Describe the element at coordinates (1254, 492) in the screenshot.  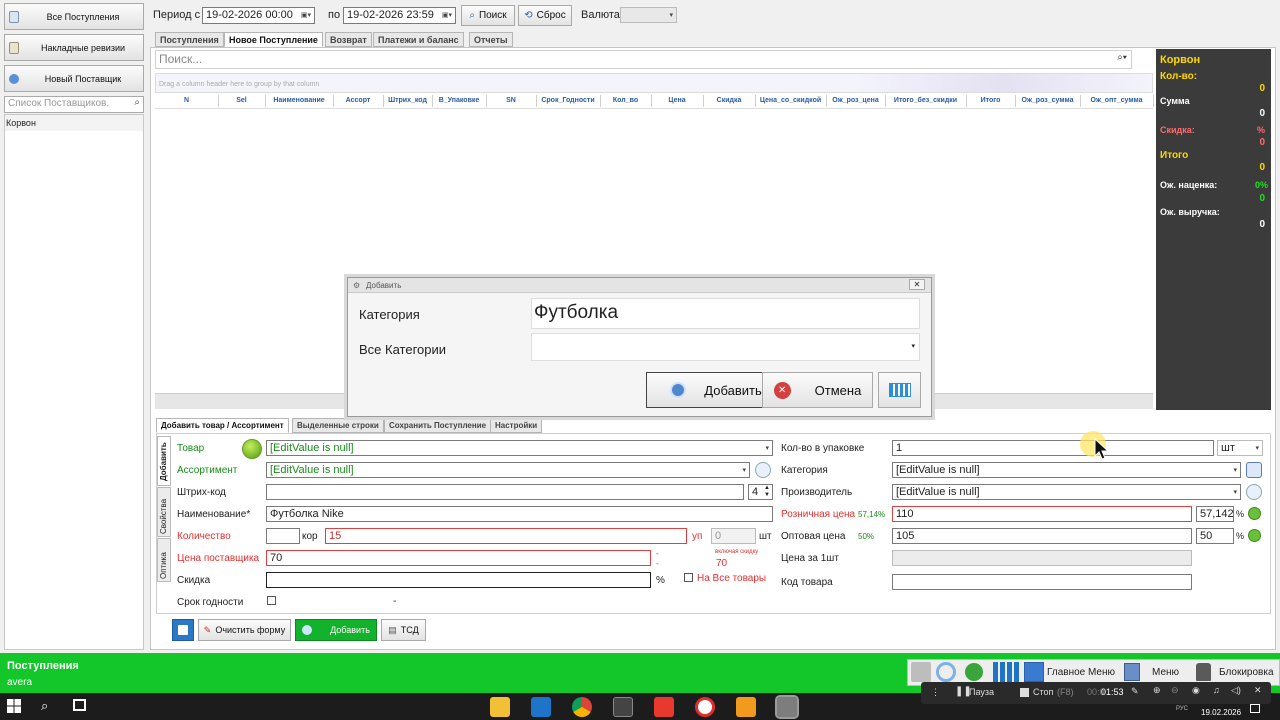
I see `manufacturer-settings-icon` at that location.